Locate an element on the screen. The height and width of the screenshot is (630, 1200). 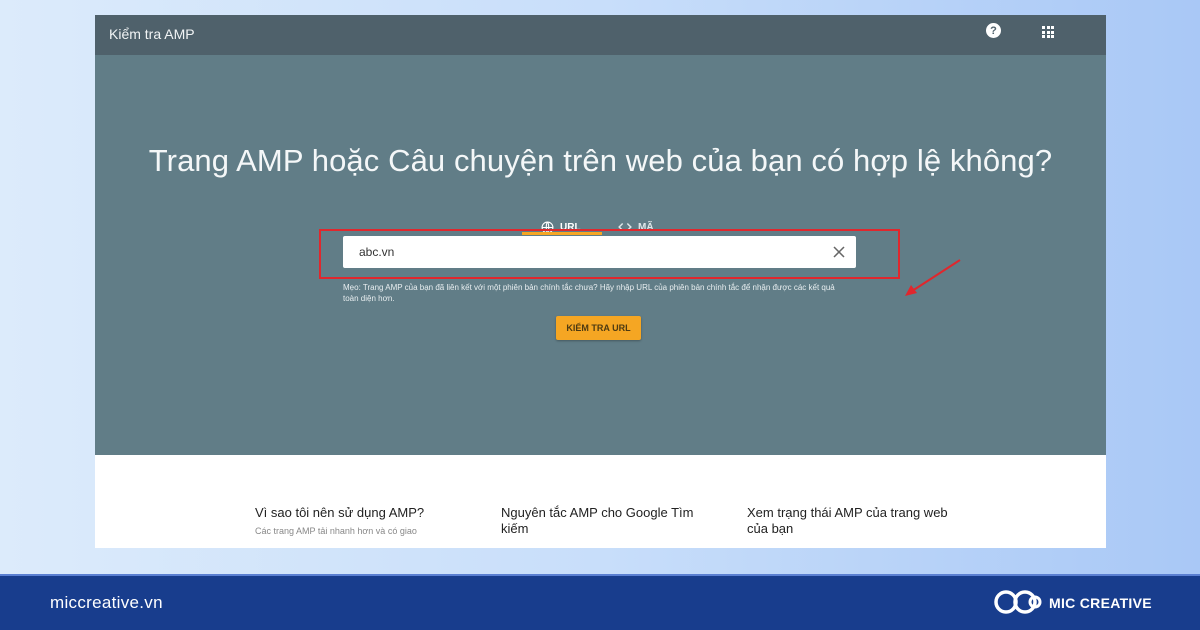
check-url-button: KIỂM TRA URL is located at coordinates (598, 328).